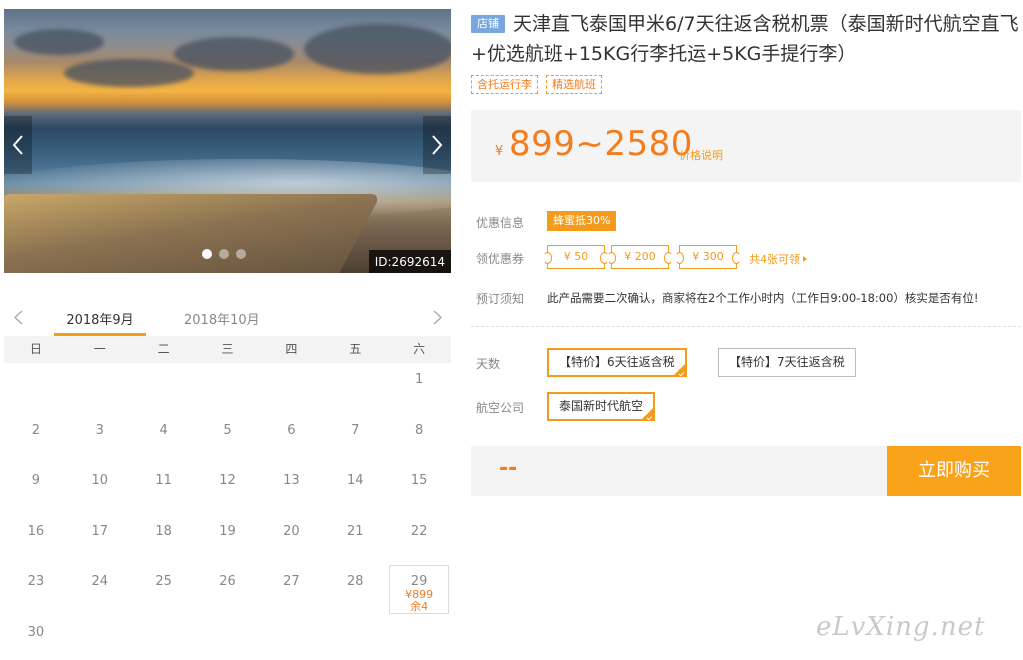  Describe the element at coordinates (164, 590) in the screenshot. I see `calendar-day-cell: 25` at that location.